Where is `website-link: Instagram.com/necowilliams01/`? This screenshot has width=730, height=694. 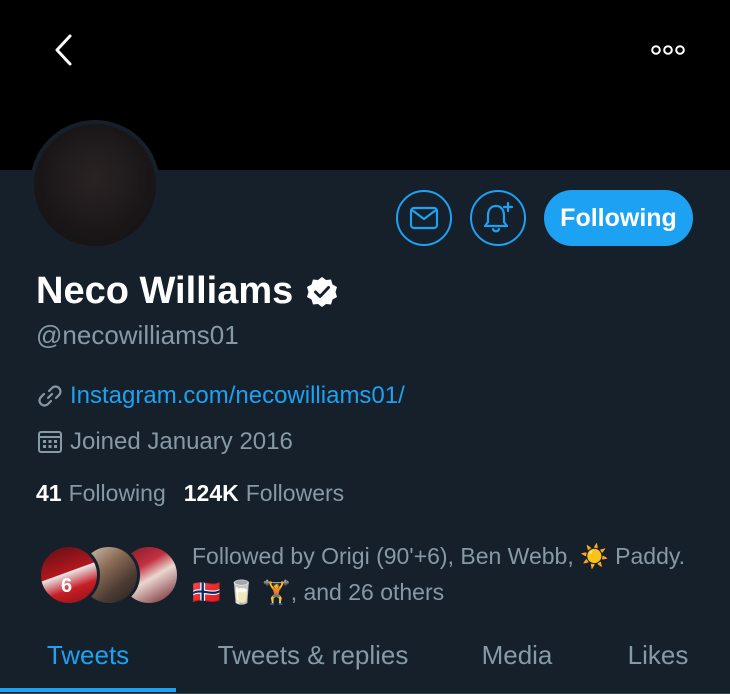
website-link: Instagram.com/necowilliams01/ is located at coordinates (237, 396).